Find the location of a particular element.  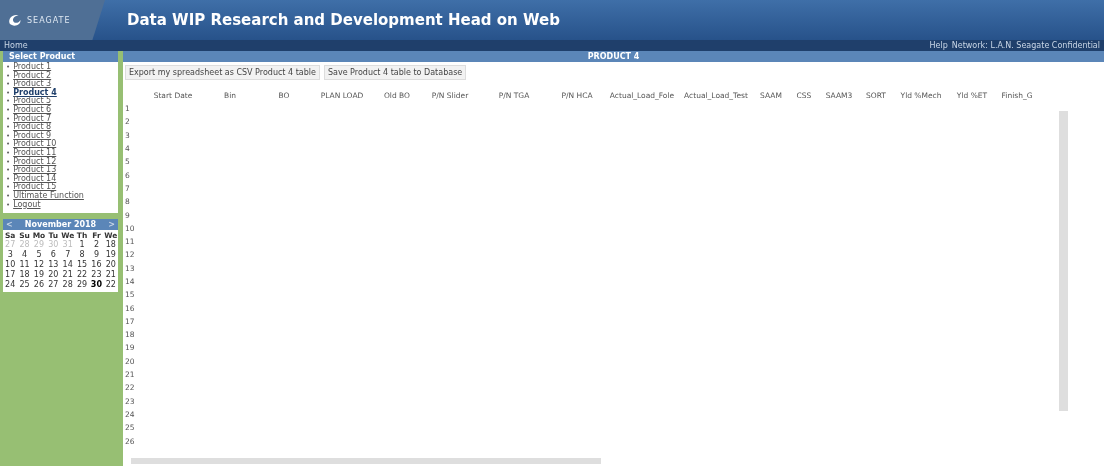

product-link: Product 13 is located at coordinates (35, 170).